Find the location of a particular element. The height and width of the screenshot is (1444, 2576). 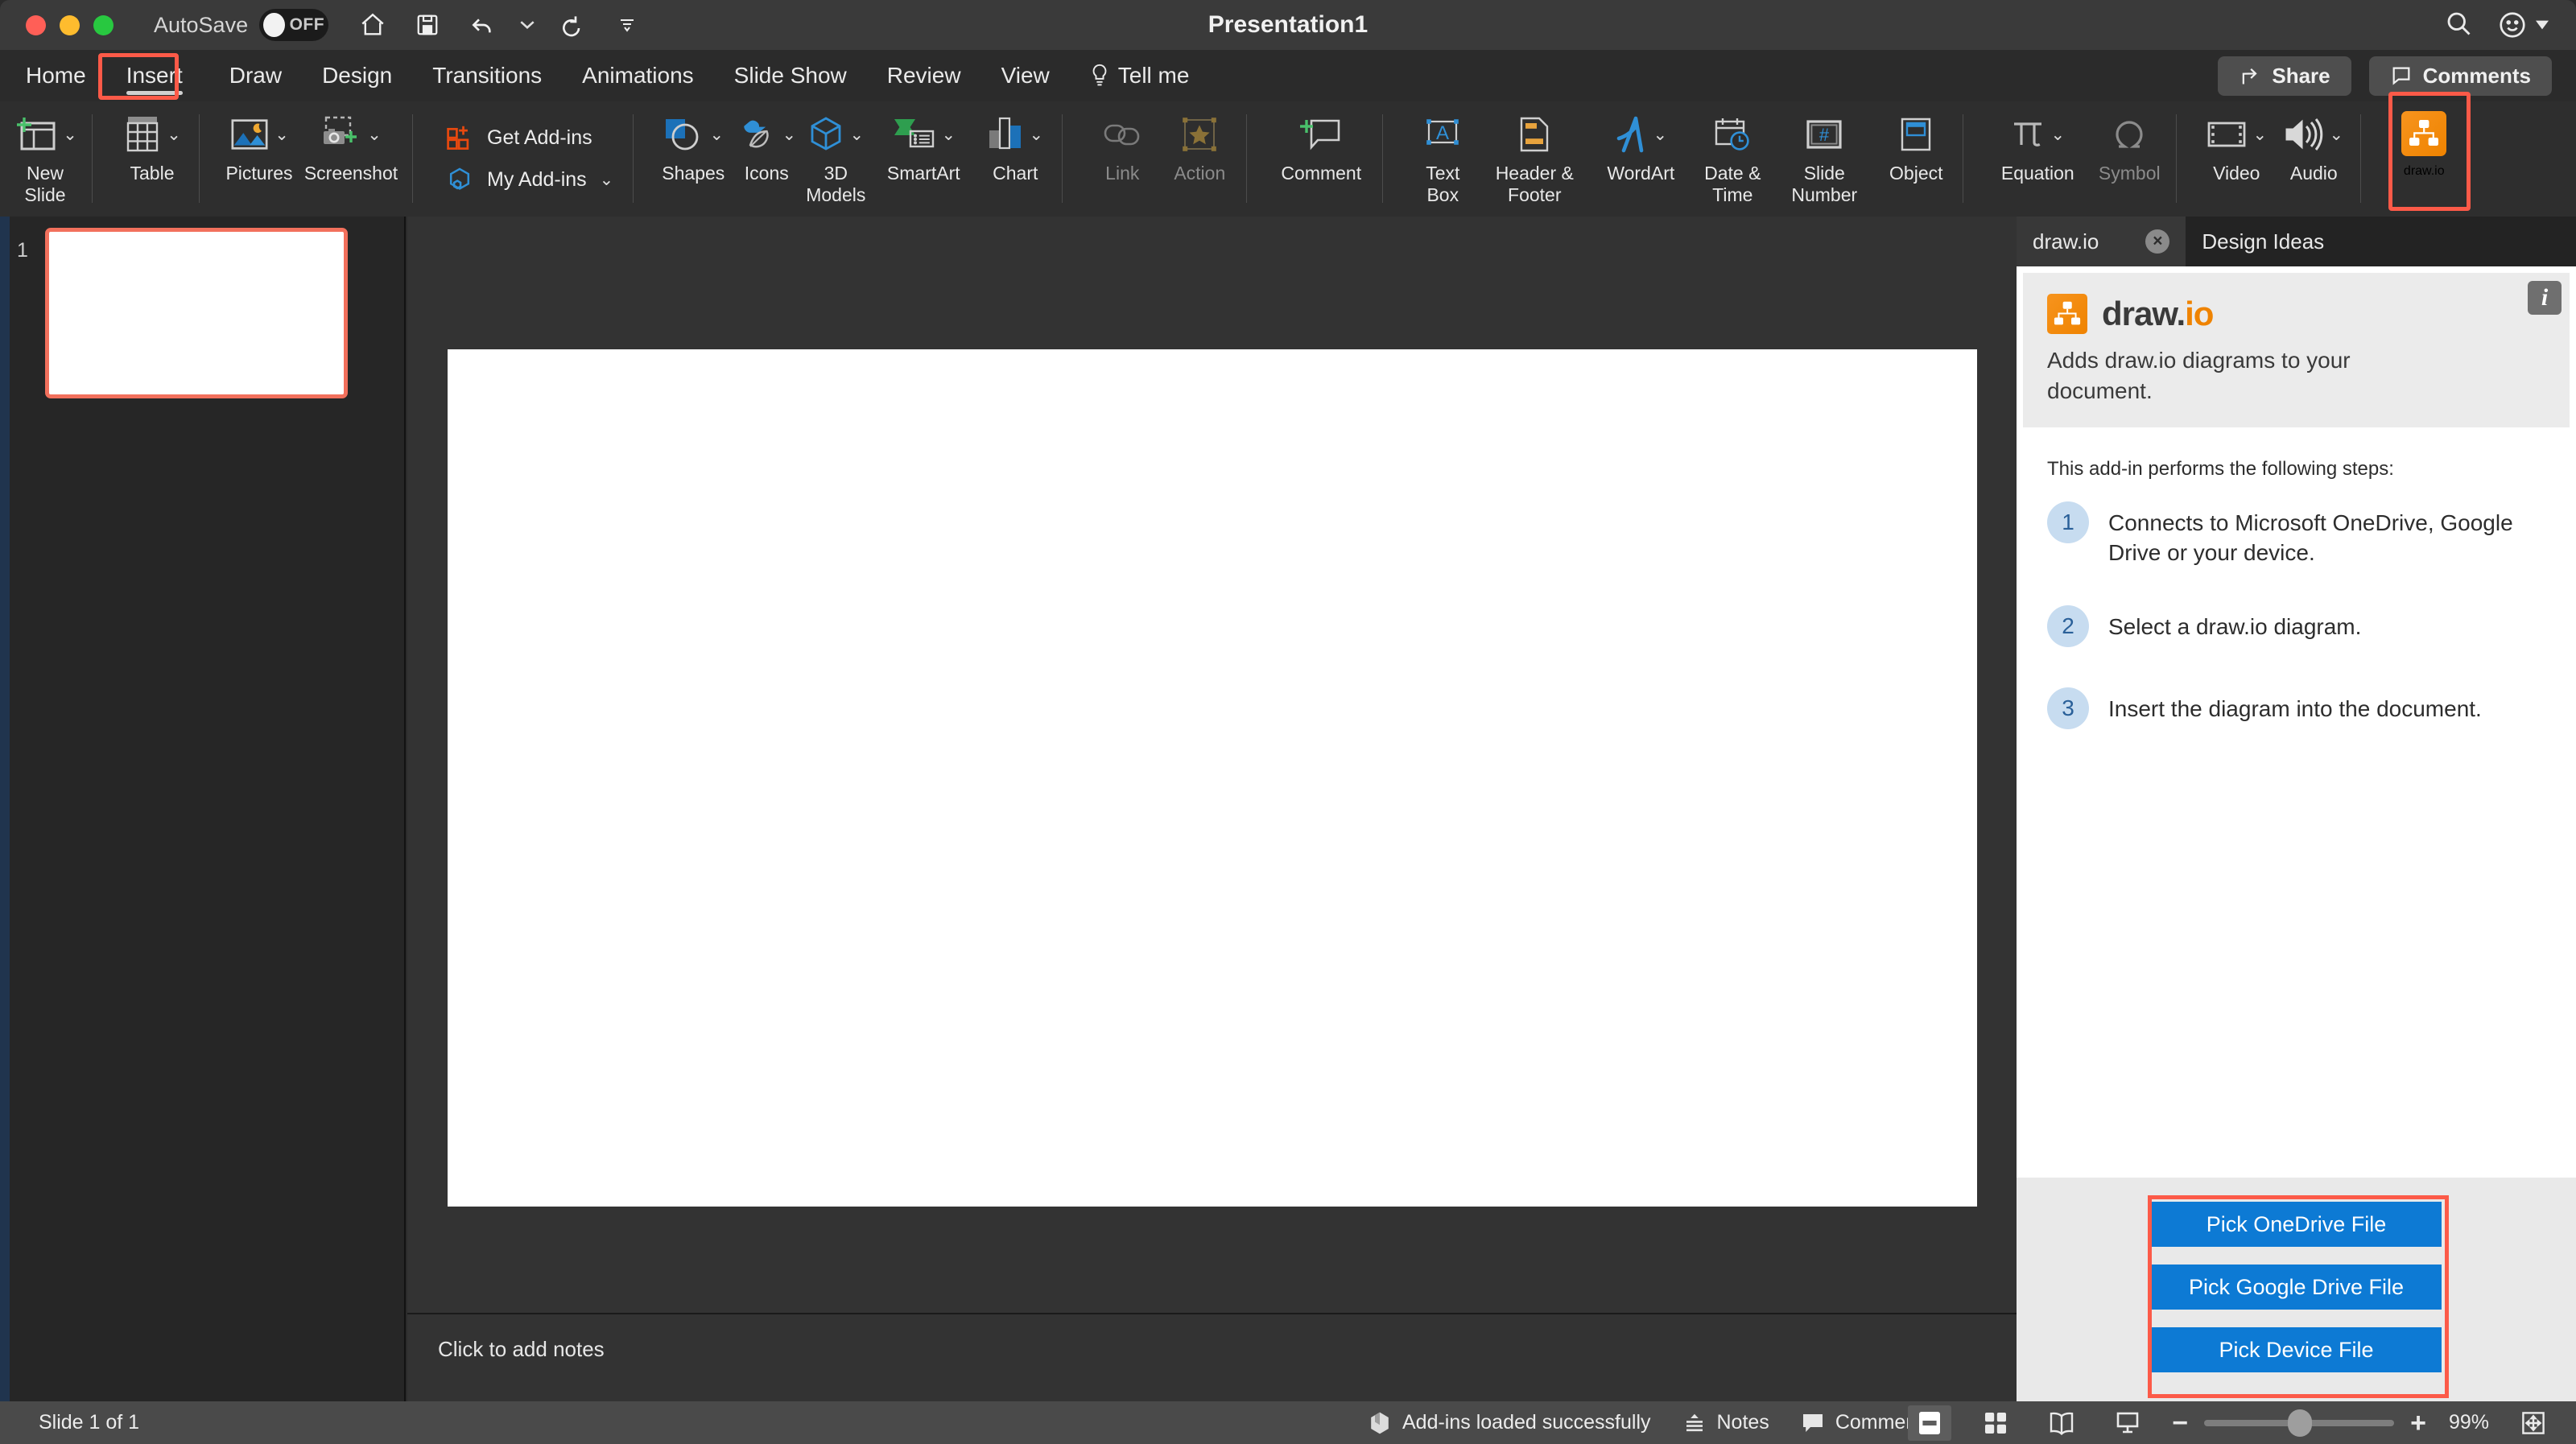

my-addins-icon is located at coordinates (459, 178).